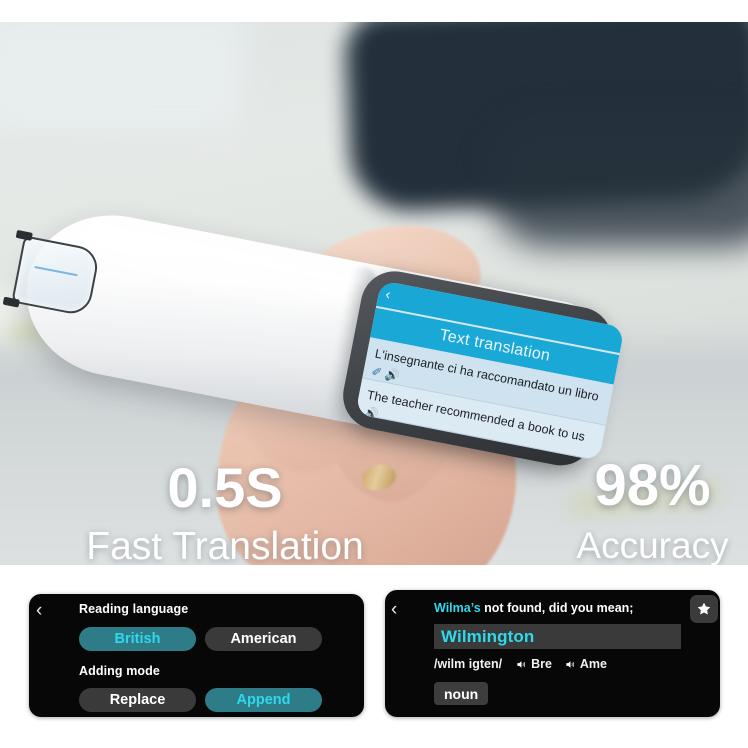 This screenshot has width=748, height=748. Describe the element at coordinates (388, 294) in the screenshot. I see `device-back-icon: ‹` at that location.